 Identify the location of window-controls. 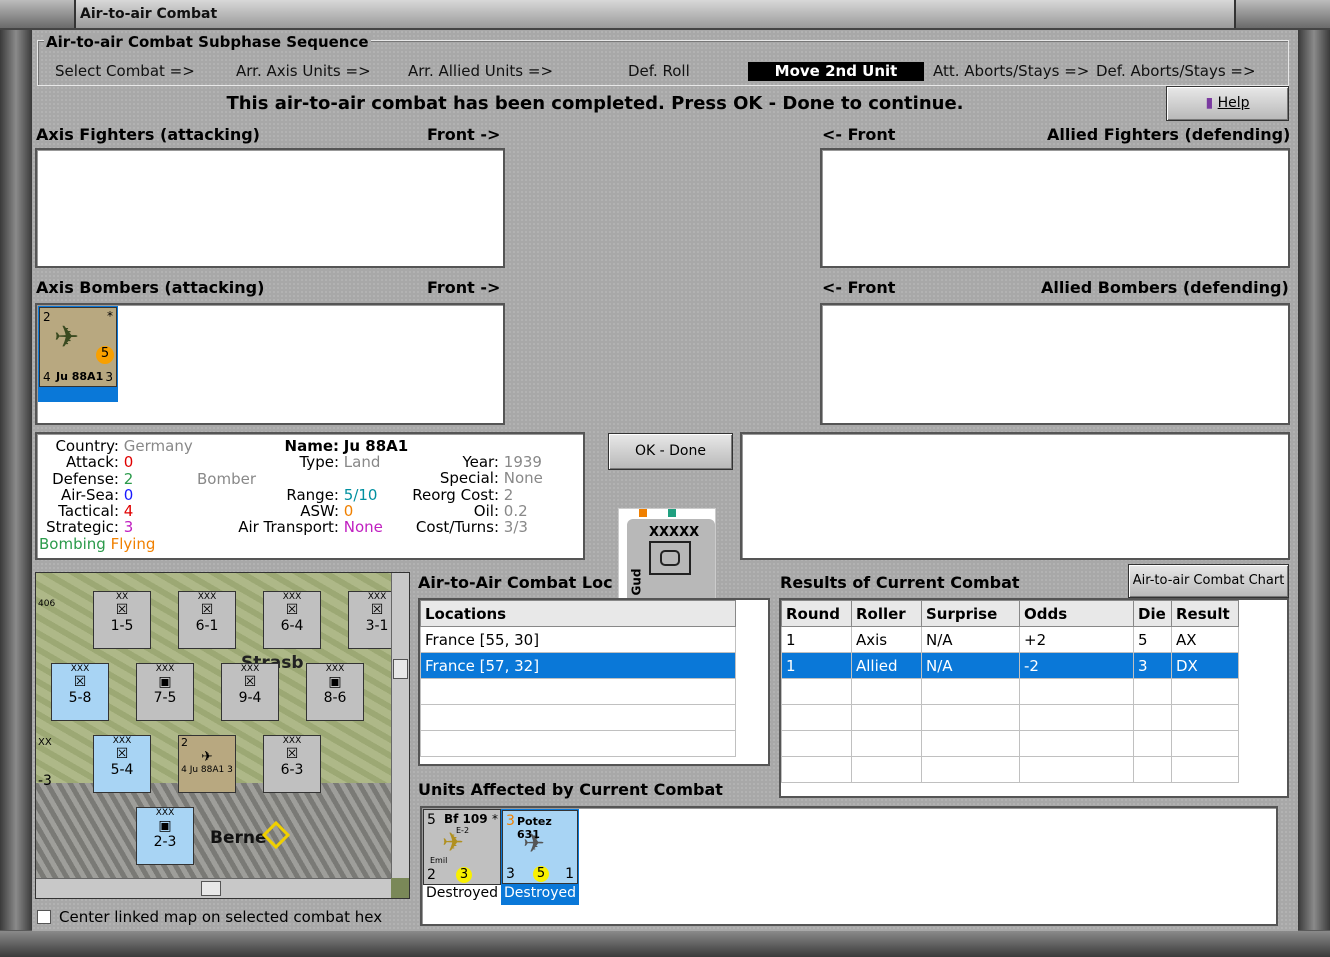
(1282, 14).